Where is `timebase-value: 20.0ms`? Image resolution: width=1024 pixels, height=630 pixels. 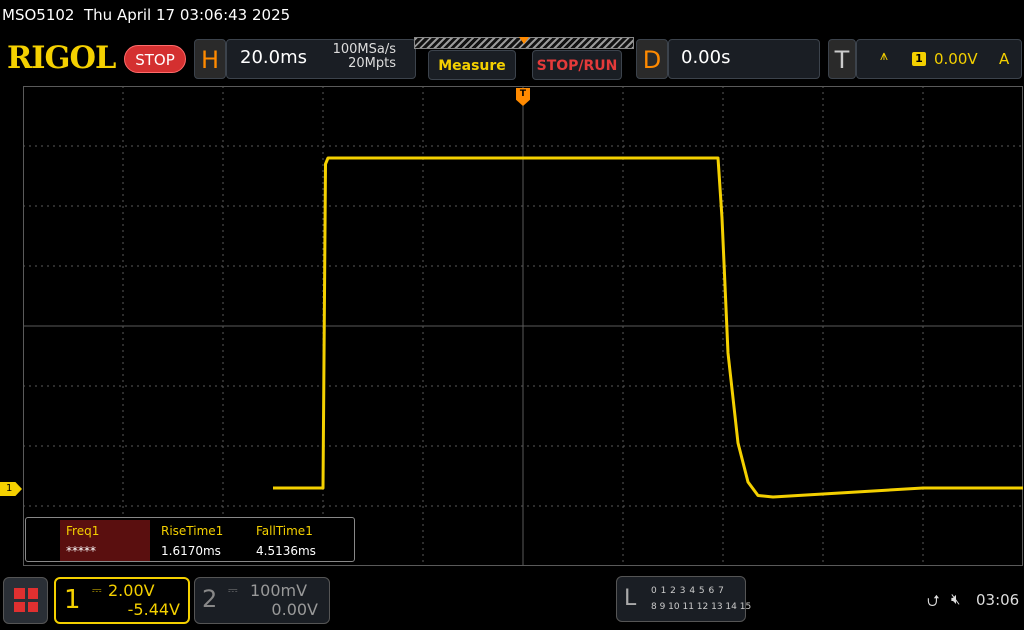
timebase-value: 20.0ms is located at coordinates (273, 57).